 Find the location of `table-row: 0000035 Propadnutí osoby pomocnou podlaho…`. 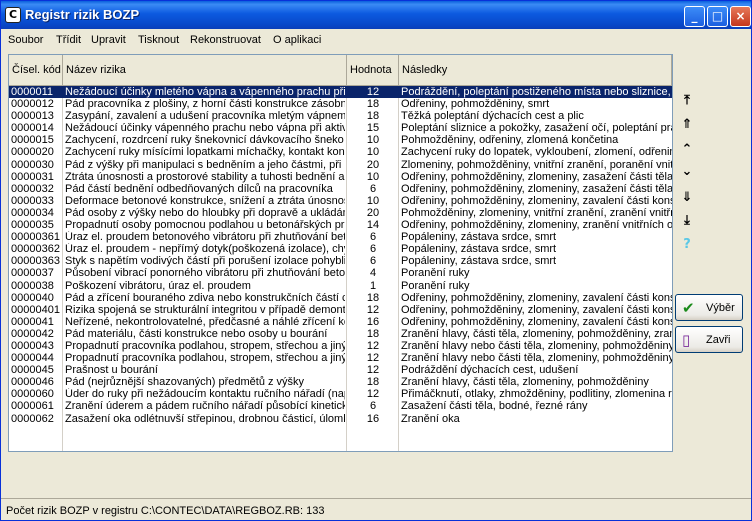

table-row: 0000035 Propadnutí osoby pomocnou podlaho… is located at coordinates (340, 225).